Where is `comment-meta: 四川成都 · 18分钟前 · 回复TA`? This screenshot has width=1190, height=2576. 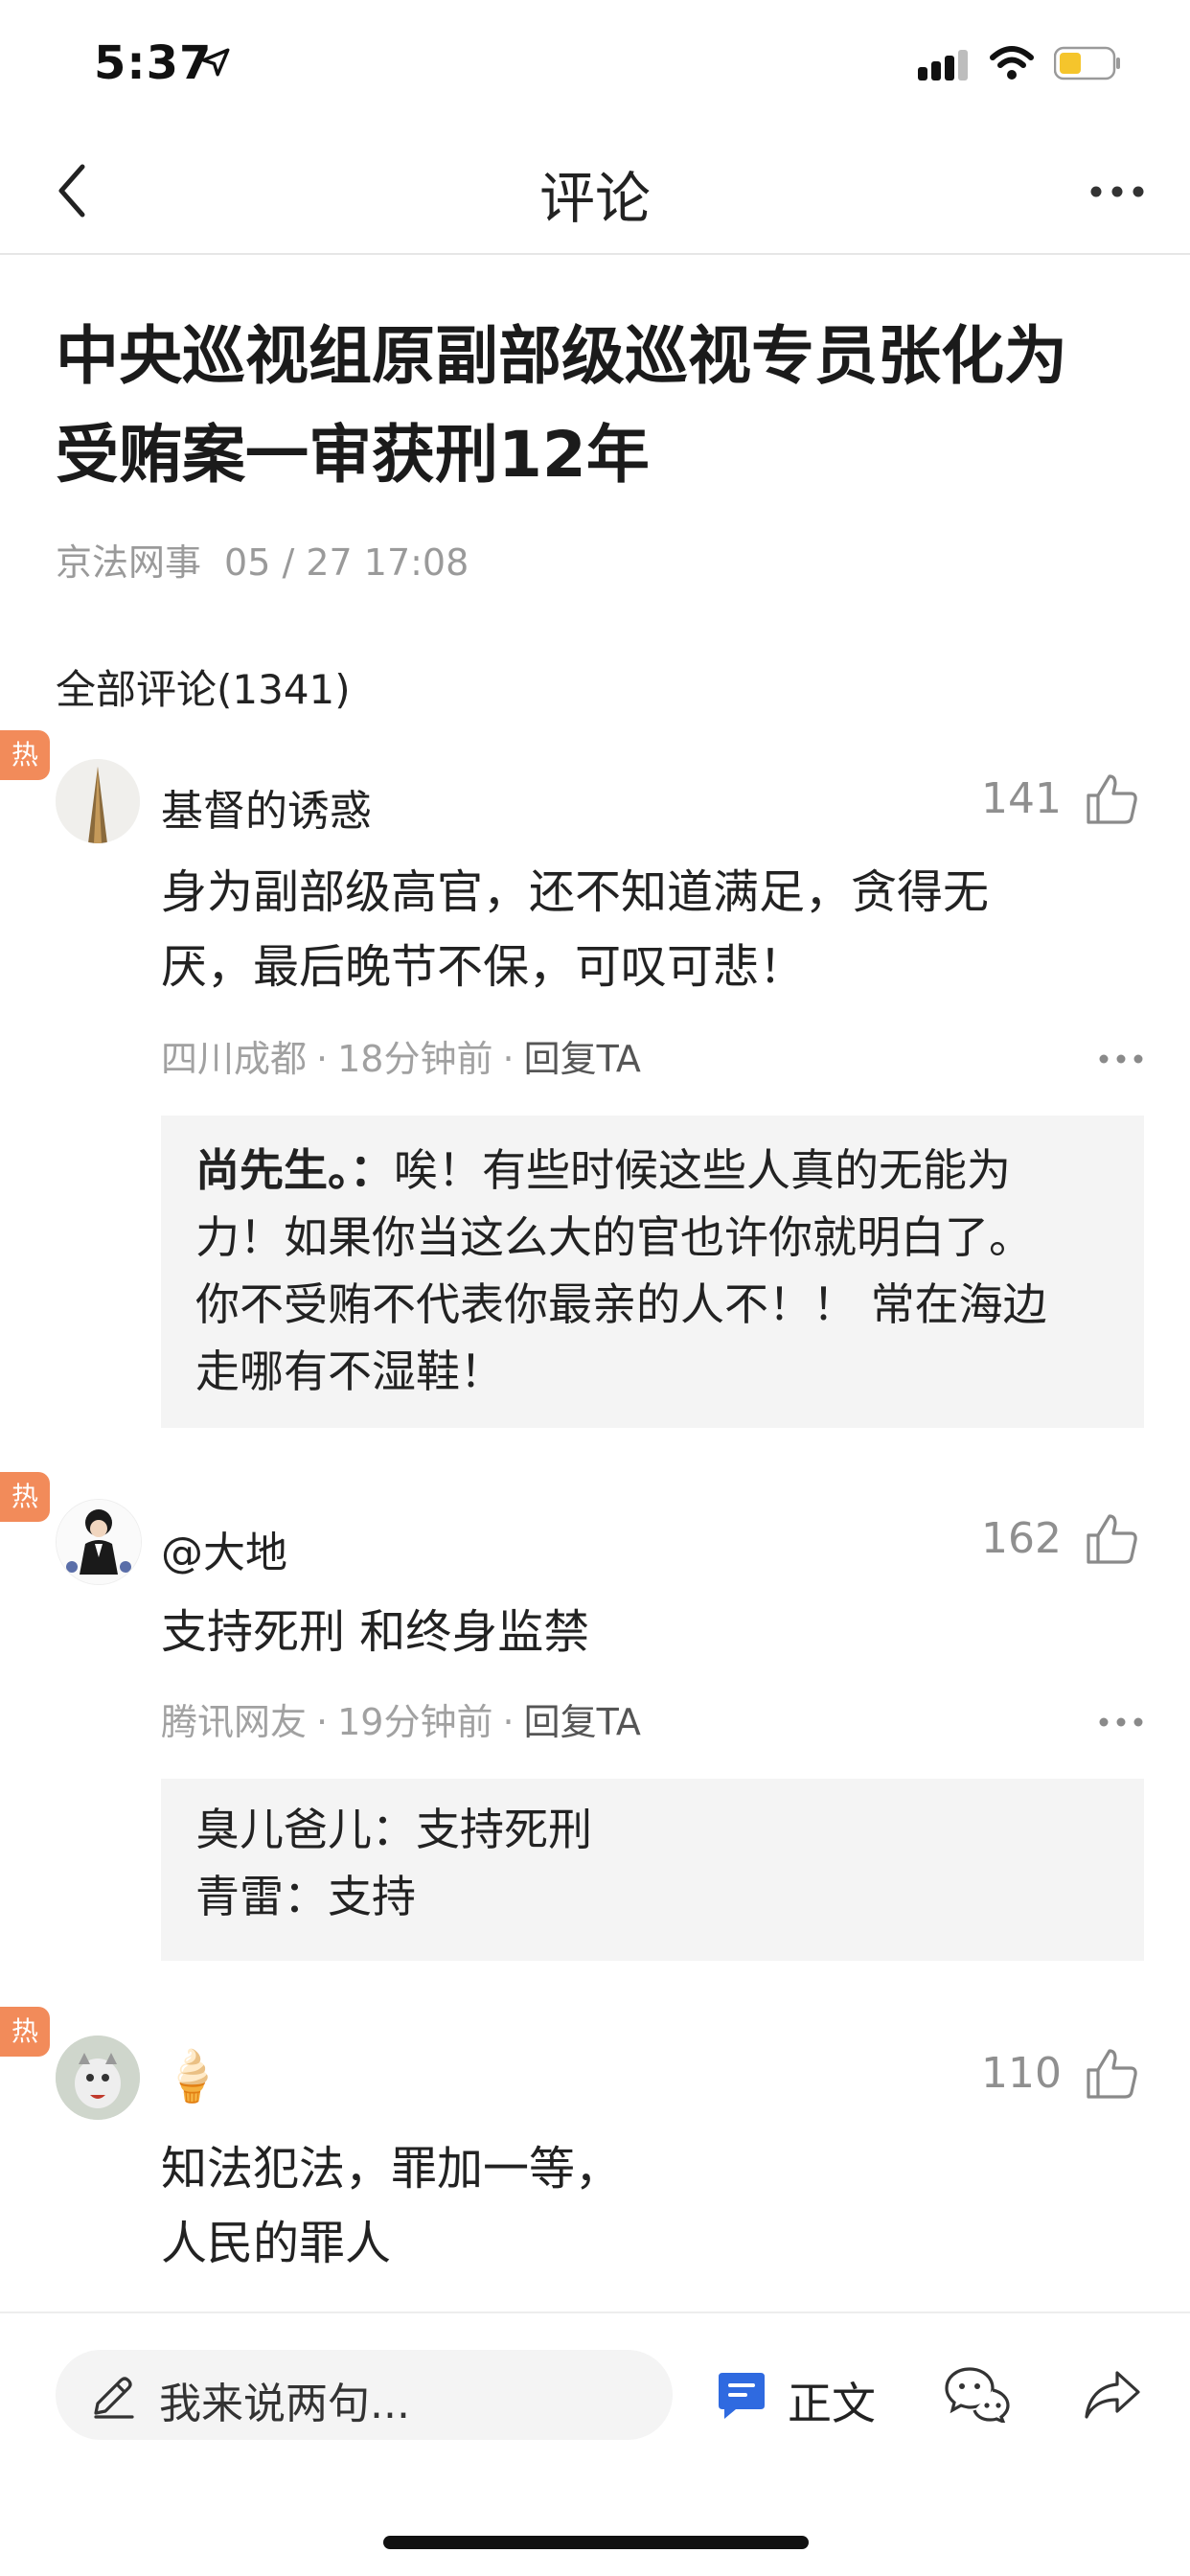
comment-meta: 四川成都 · 18分钟前 · 回复TA is located at coordinates (401, 1059).